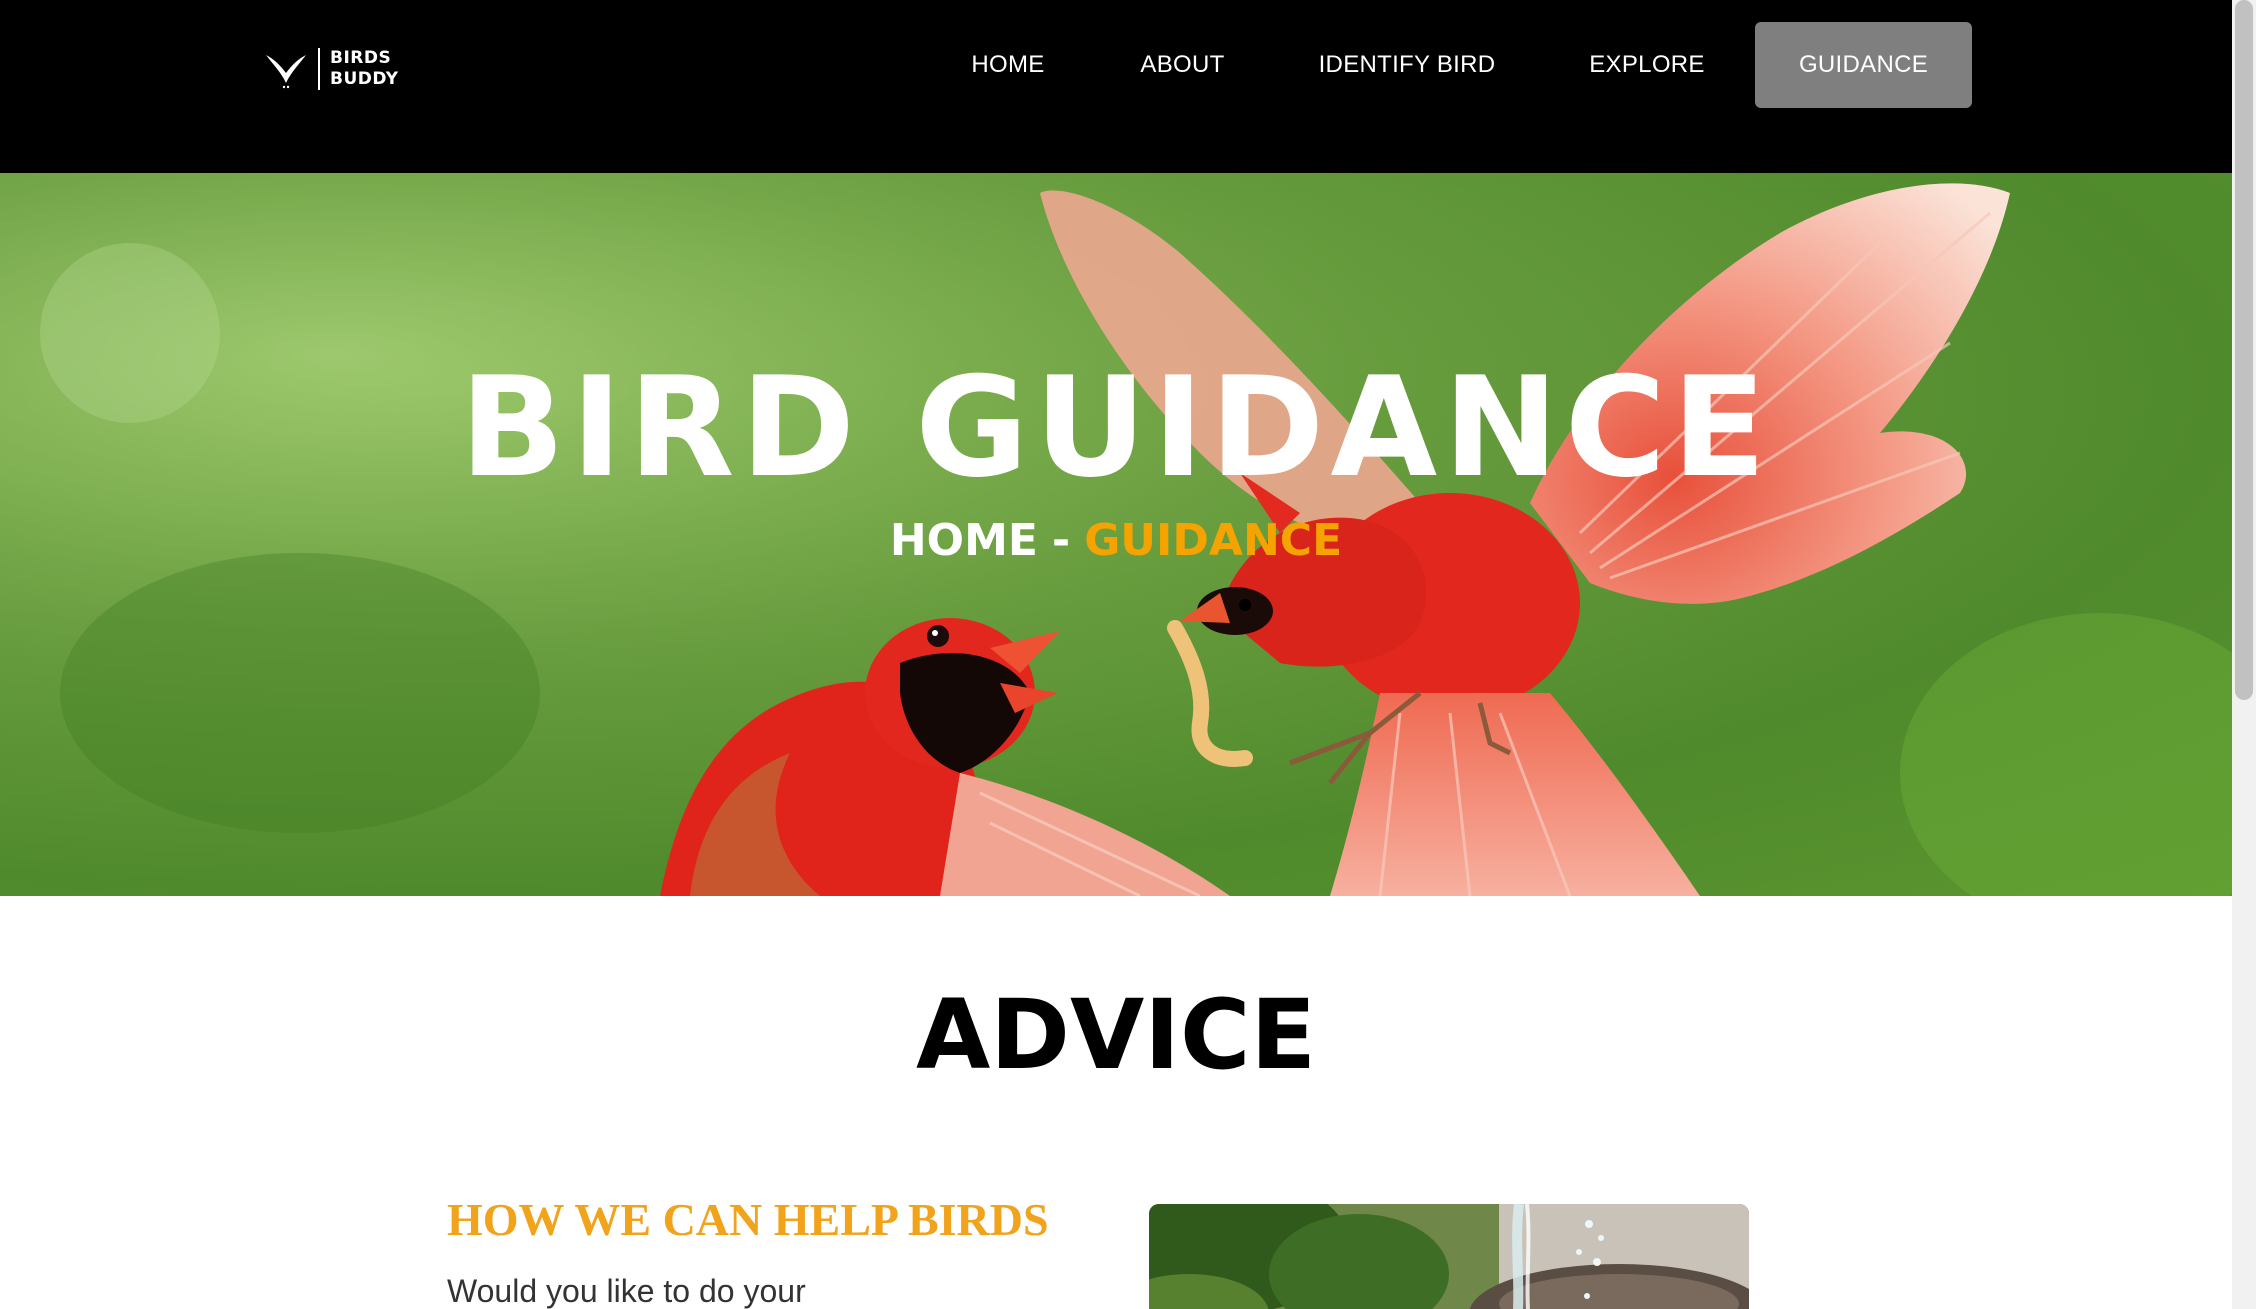  I want to click on help-birds-title: HOW WE CAN HELP BIRDS, so click(748, 1219).